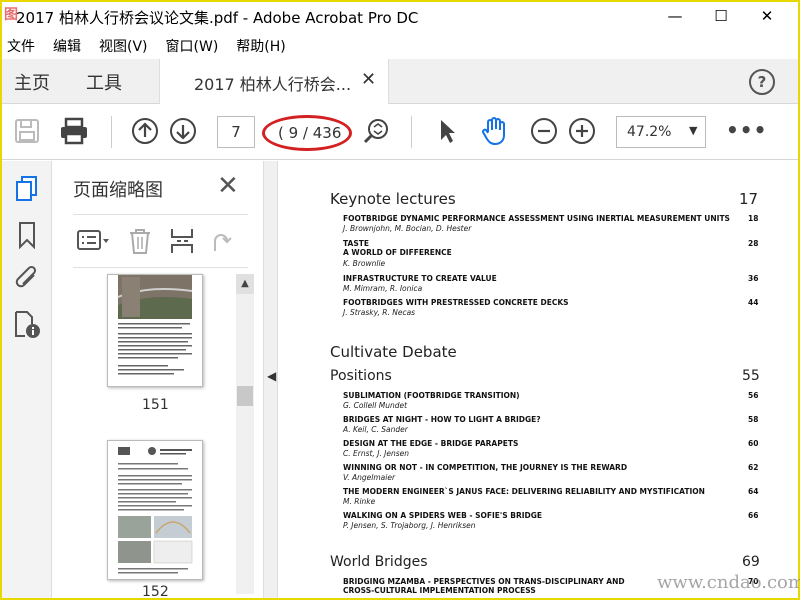 The width and height of the screenshot is (800, 600). Describe the element at coordinates (494, 131) in the screenshot. I see `hand-tool-icon` at that location.